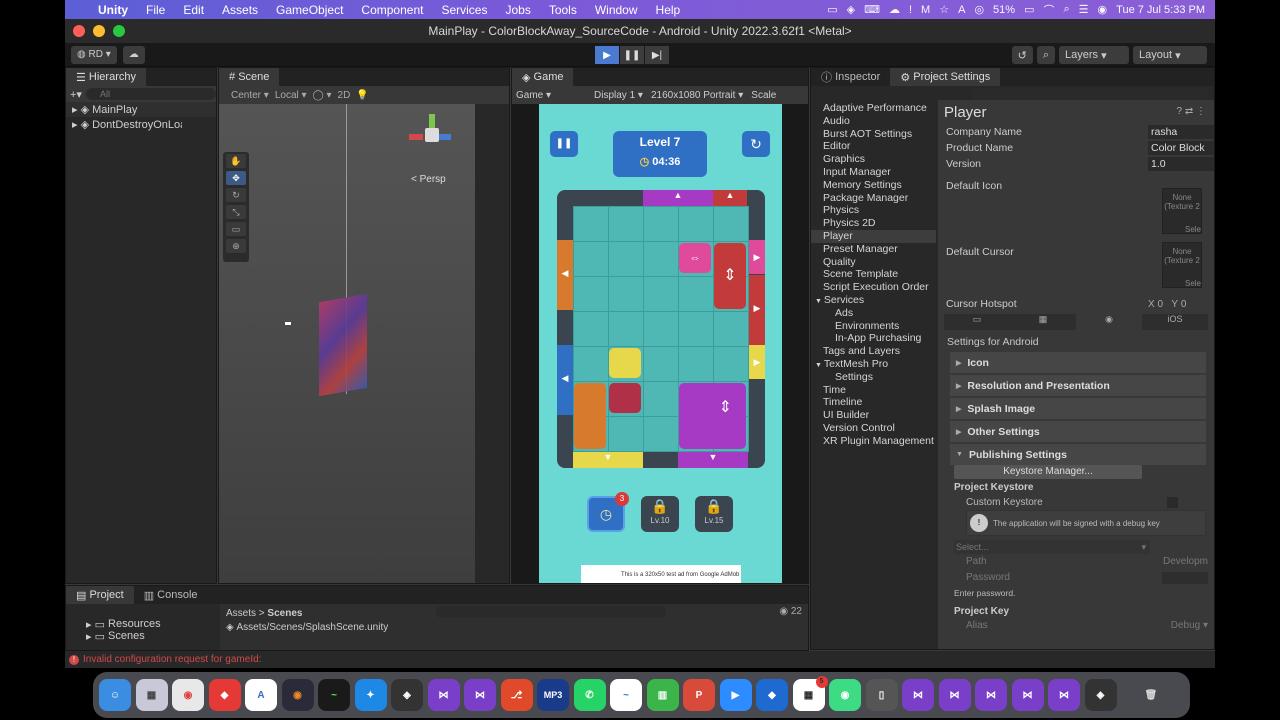 Image resolution: width=1280 pixels, height=720 pixels. I want to click on alias-dropdown: Debug ▾, so click(1189, 625).